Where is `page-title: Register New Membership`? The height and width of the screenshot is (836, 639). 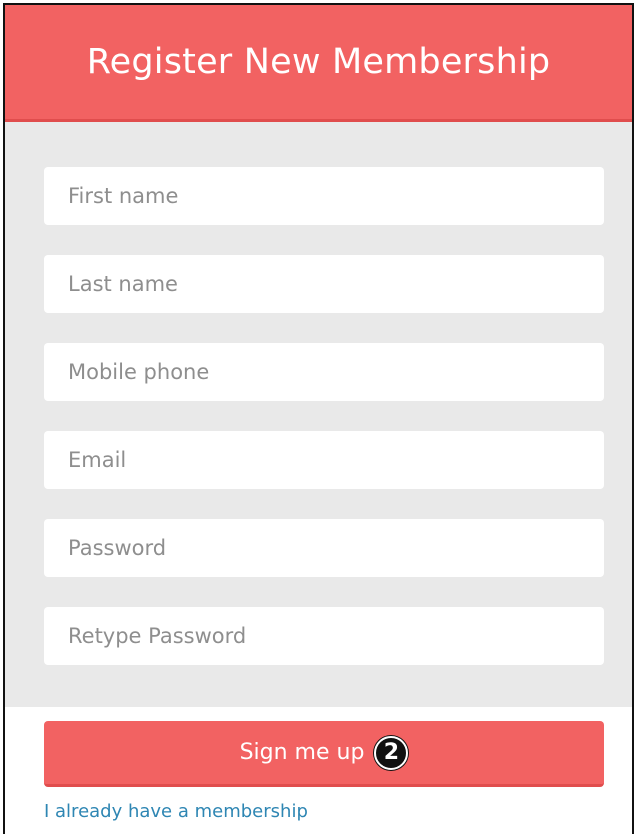
page-title: Register New Membership is located at coordinates (318, 62).